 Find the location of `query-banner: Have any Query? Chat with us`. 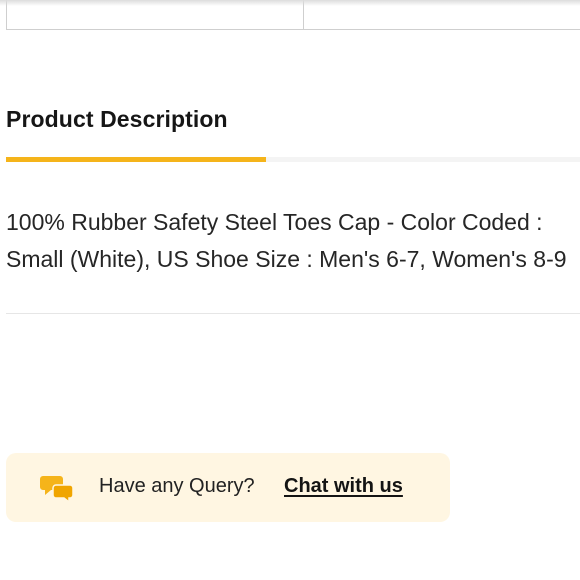

query-banner: Have any Query? Chat with us is located at coordinates (228, 487).